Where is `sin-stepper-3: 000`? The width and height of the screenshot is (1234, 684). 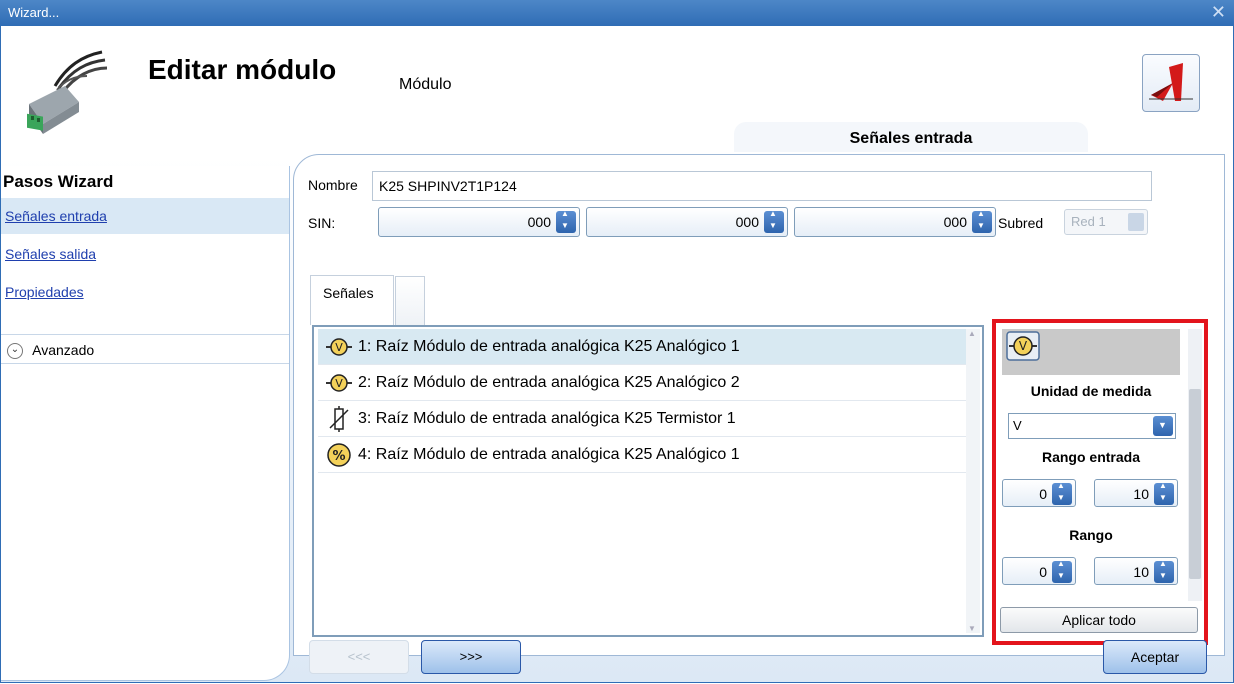 sin-stepper-3: 000 is located at coordinates (895, 222).